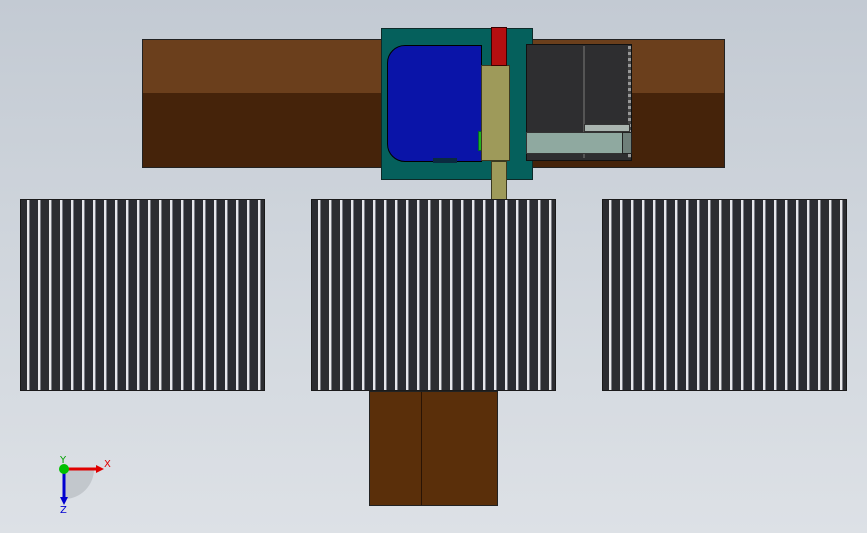 Image resolution: width=867 pixels, height=533 pixels. What do you see at coordinates (79, 484) in the screenshot?
I see `triad-shadow` at bounding box center [79, 484].